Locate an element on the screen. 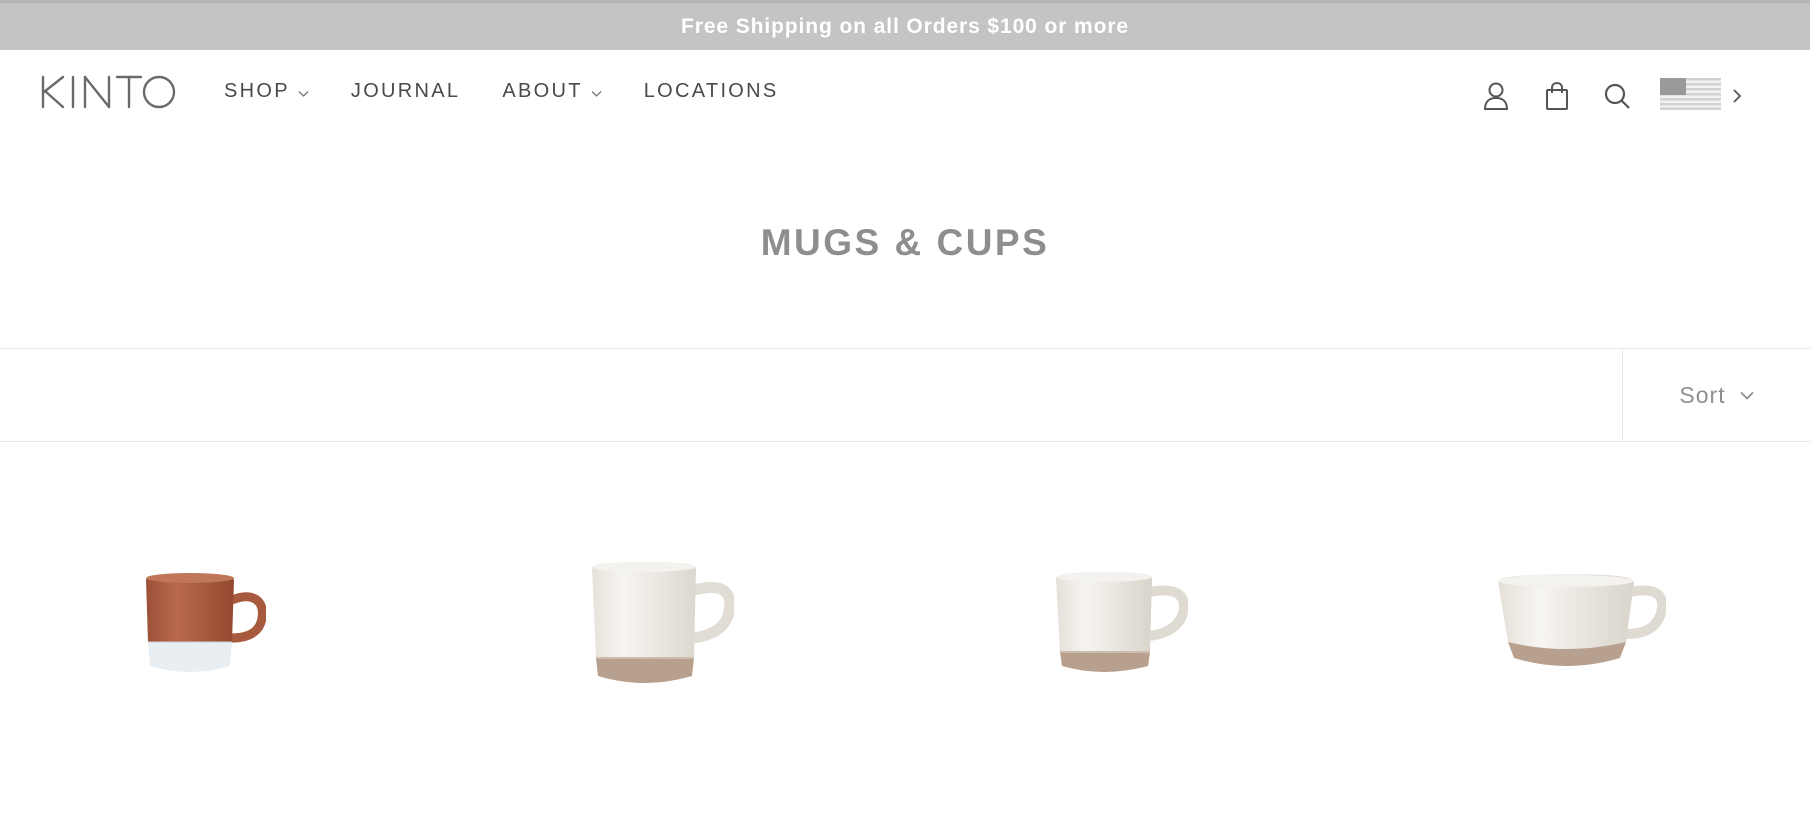 This screenshot has height=822, width=1810. announcement-text: Free Shipping on all Orders $100 or more is located at coordinates (905, 26).